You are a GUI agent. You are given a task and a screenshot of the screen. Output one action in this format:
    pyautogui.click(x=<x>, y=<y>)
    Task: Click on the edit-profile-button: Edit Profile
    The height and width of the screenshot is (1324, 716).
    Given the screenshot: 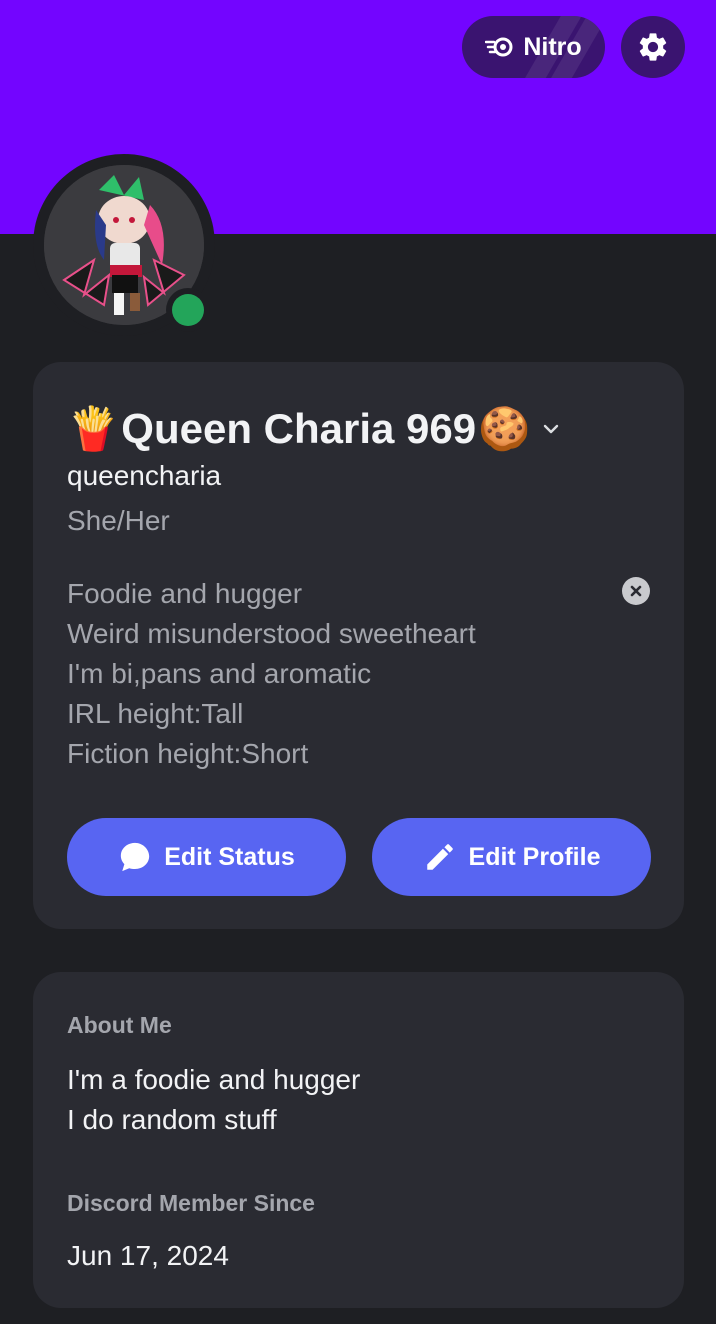 What is the action you would take?
    pyautogui.click(x=511, y=857)
    